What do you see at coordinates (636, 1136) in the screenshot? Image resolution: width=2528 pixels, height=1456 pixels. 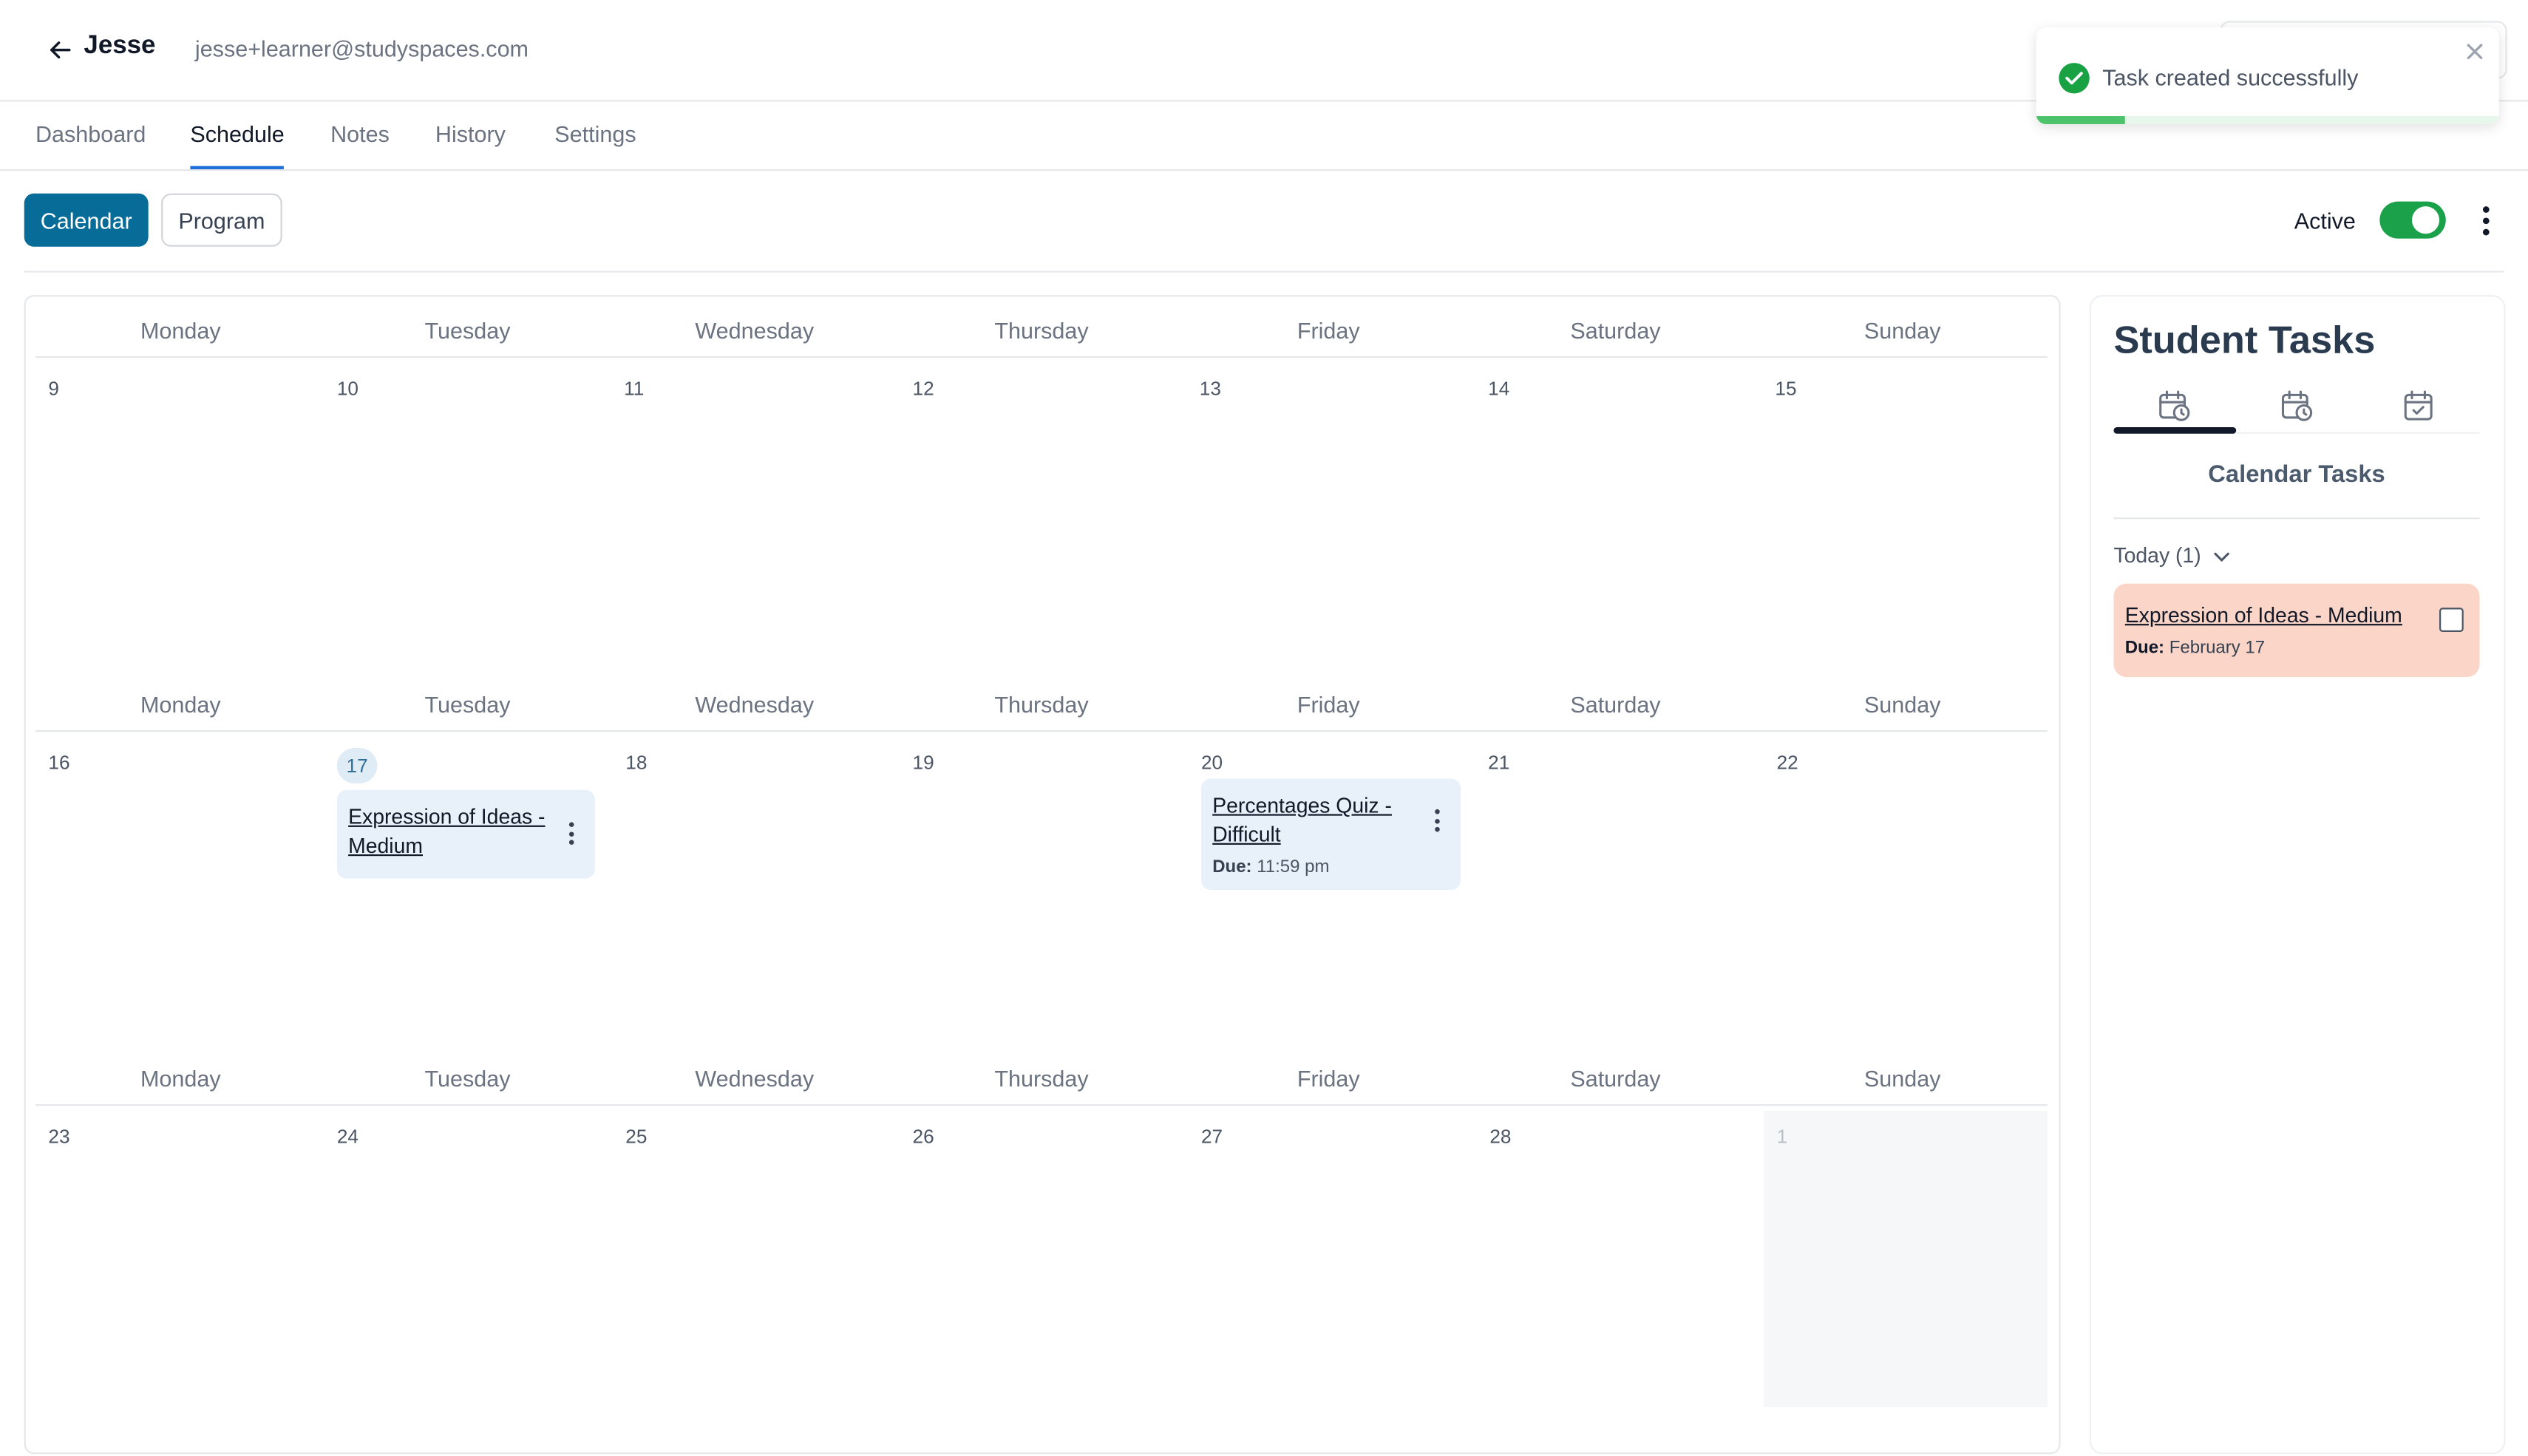 I see `day-number: 25` at bounding box center [636, 1136].